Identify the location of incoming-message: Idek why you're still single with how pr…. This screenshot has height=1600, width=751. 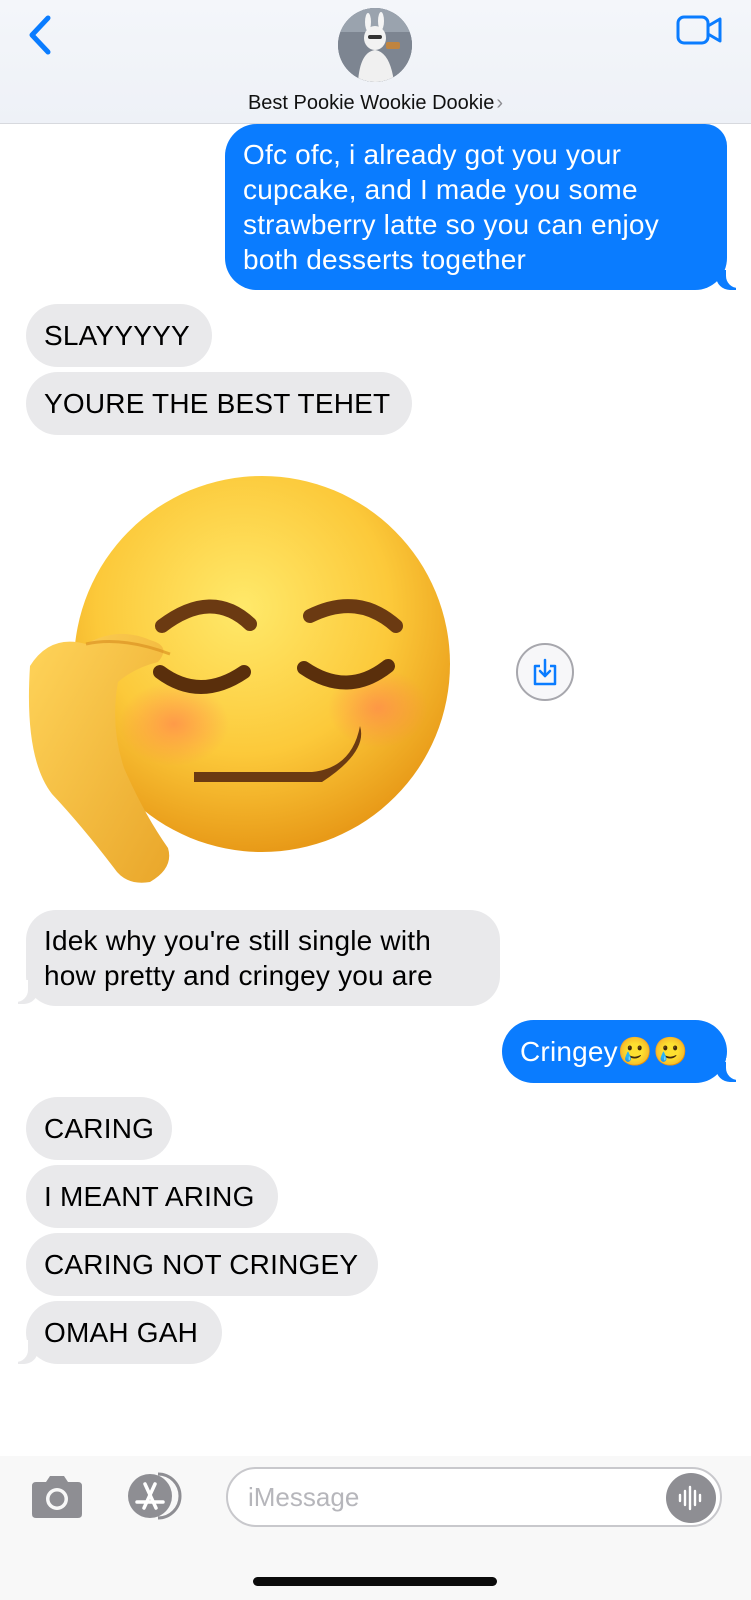
(263, 958).